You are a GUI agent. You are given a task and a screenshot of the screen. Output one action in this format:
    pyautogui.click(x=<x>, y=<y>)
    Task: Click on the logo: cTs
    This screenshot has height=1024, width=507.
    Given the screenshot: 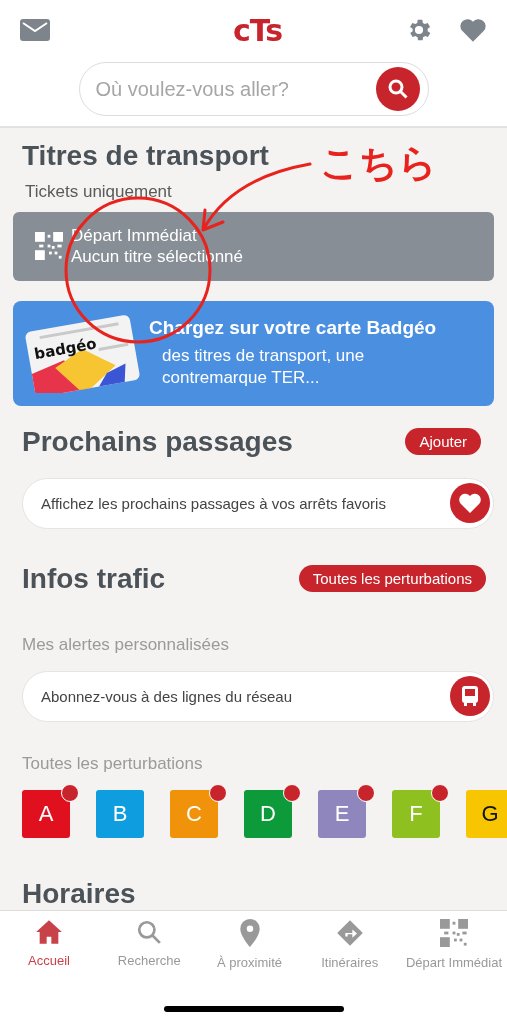 What is the action you would take?
    pyautogui.click(x=257, y=30)
    